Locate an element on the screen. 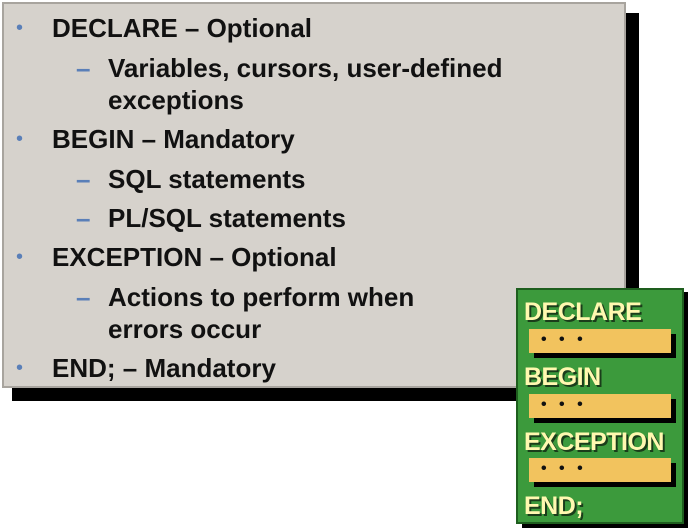  exception-section-bar: • • • is located at coordinates (600, 470).